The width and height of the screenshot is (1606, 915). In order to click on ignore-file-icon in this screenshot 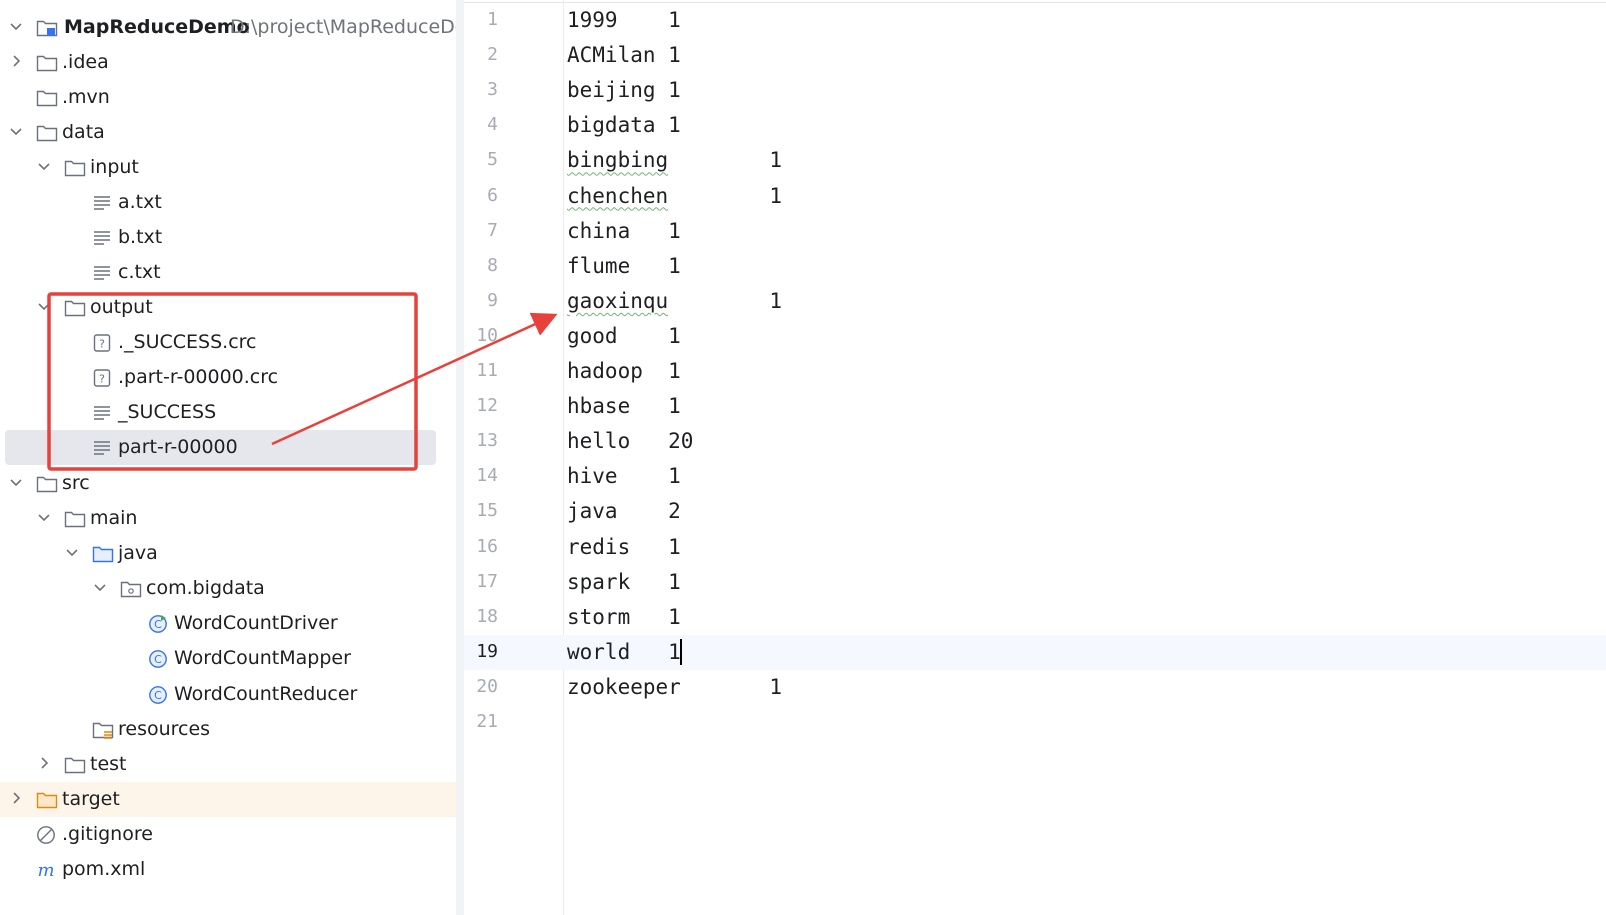, I will do `click(46, 835)`.